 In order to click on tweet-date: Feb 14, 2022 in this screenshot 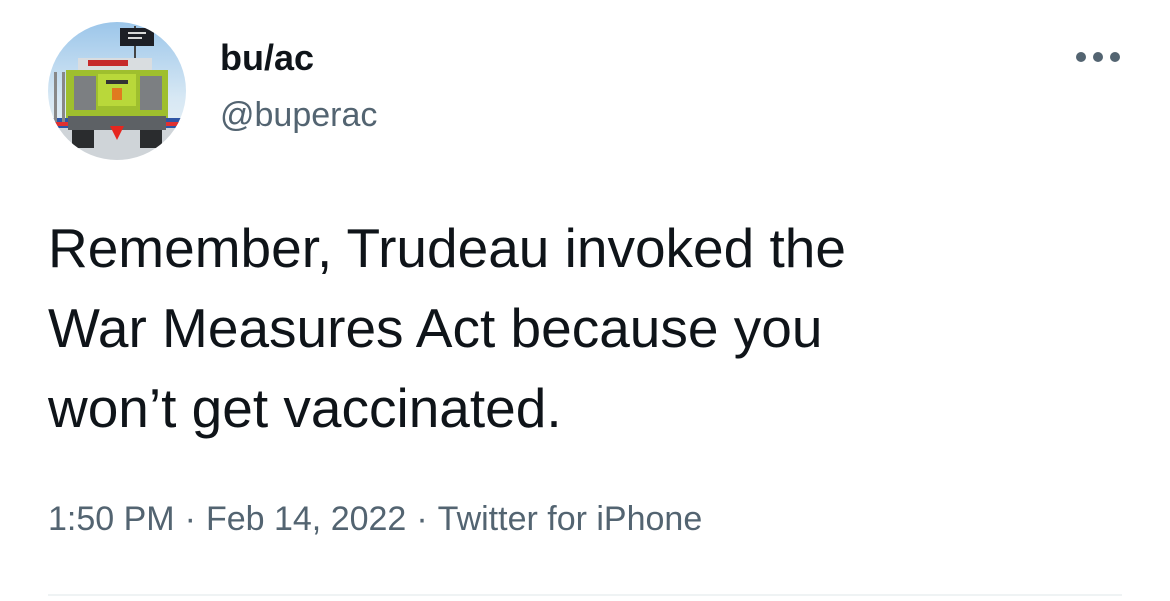, I will do `click(306, 519)`.